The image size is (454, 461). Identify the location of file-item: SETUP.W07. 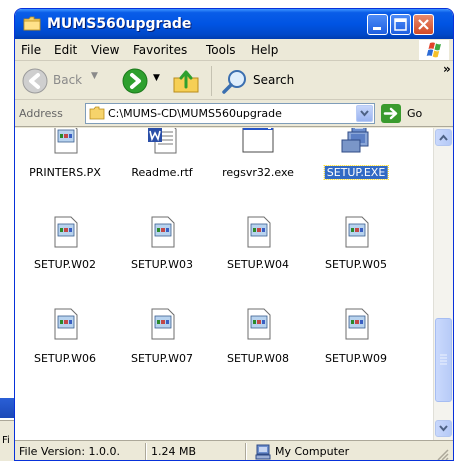
(162, 343).